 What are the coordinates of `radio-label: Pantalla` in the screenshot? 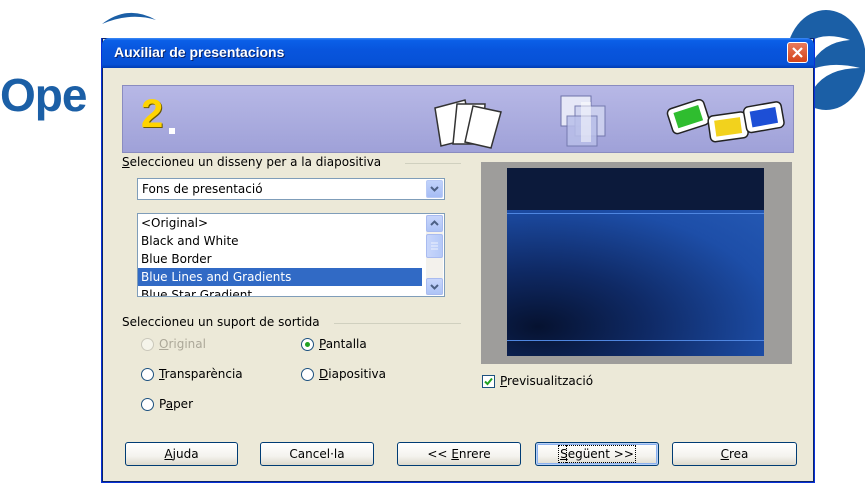 It's located at (343, 344).